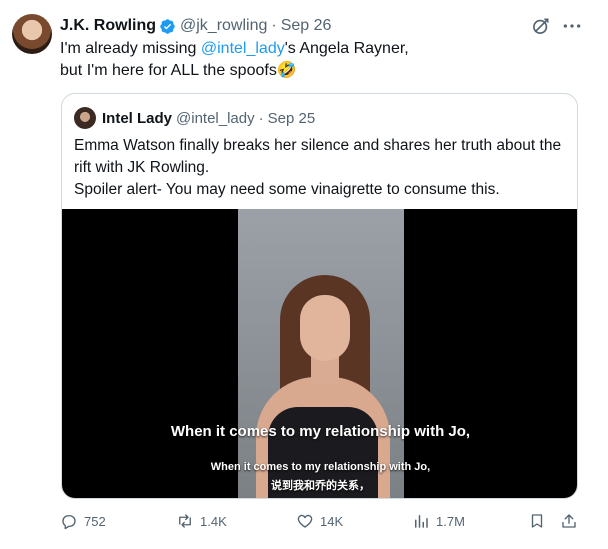  I want to click on person-face, so click(325, 328).